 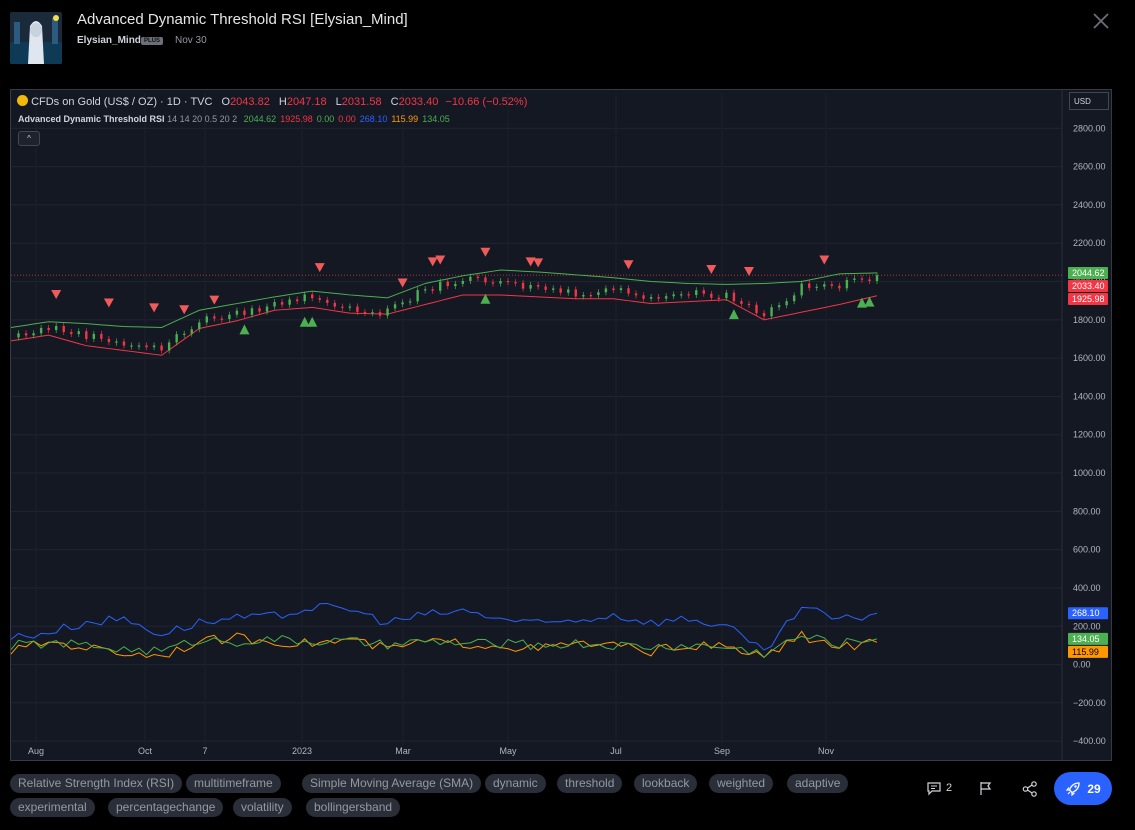 What do you see at coordinates (174, 102) in the screenshot?
I see `symbol-interval: 1D` at bounding box center [174, 102].